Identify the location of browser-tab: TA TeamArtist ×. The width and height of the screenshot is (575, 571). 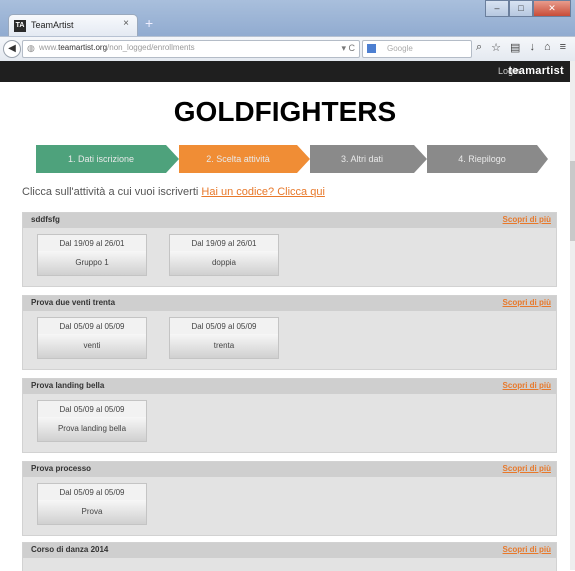
(73, 25).